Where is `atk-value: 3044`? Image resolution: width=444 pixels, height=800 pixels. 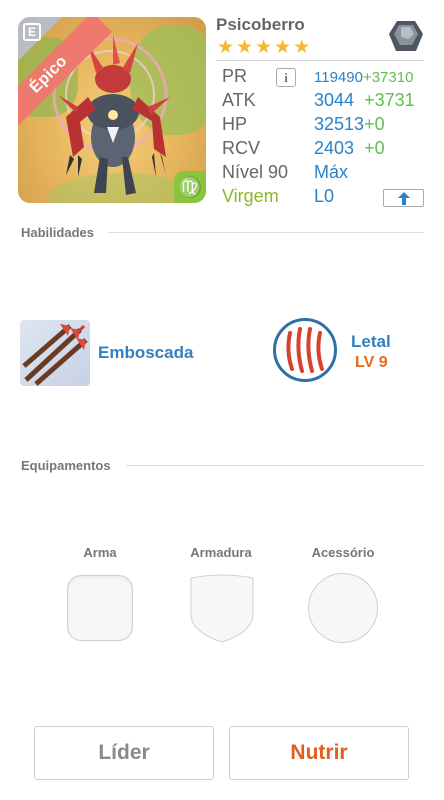 atk-value: 3044 is located at coordinates (334, 100).